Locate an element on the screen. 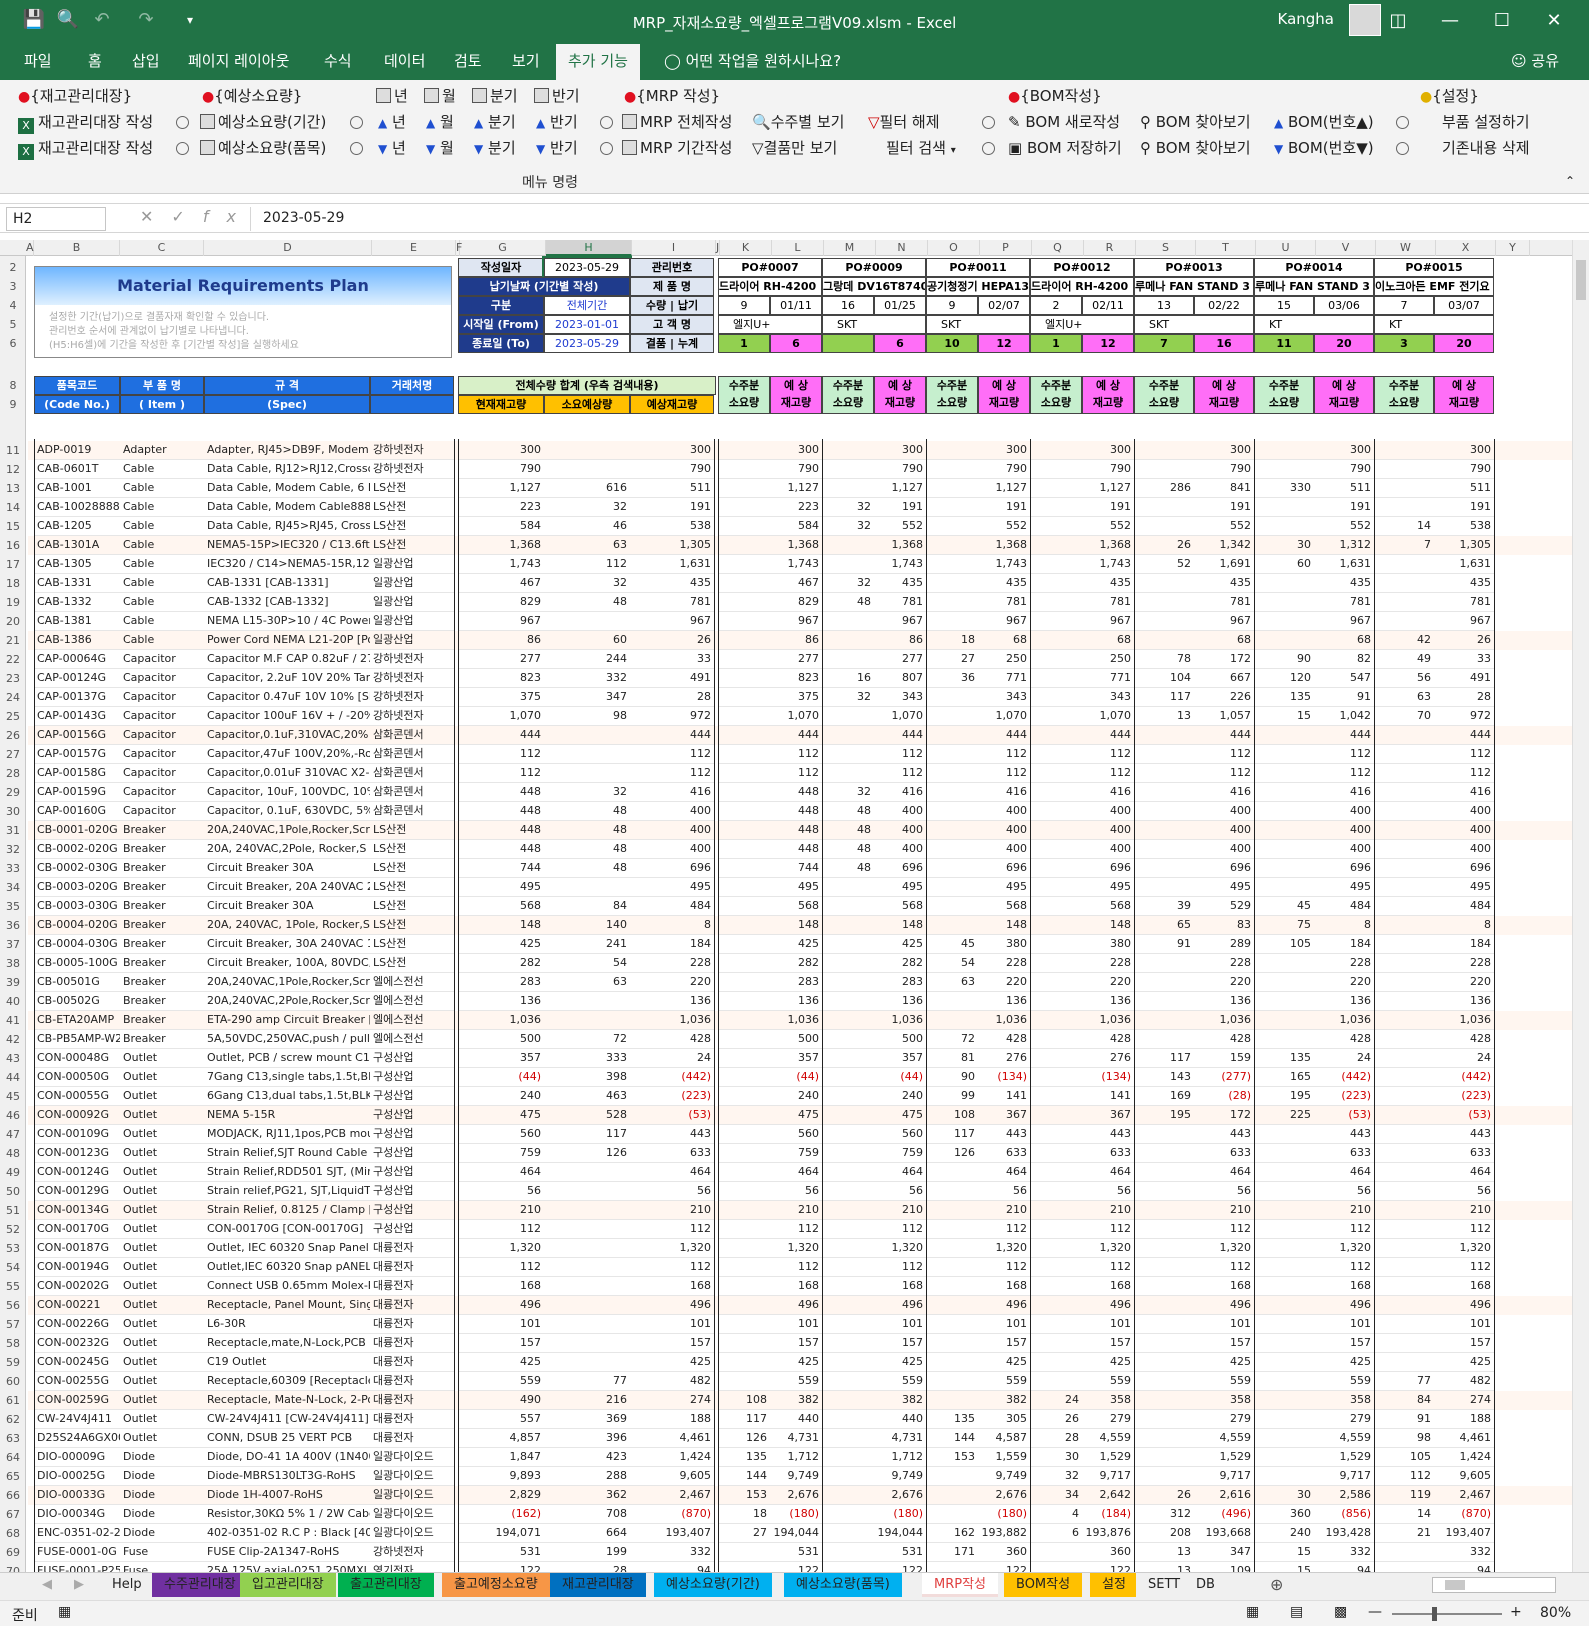  number-cell: 972 is located at coordinates (672, 716).